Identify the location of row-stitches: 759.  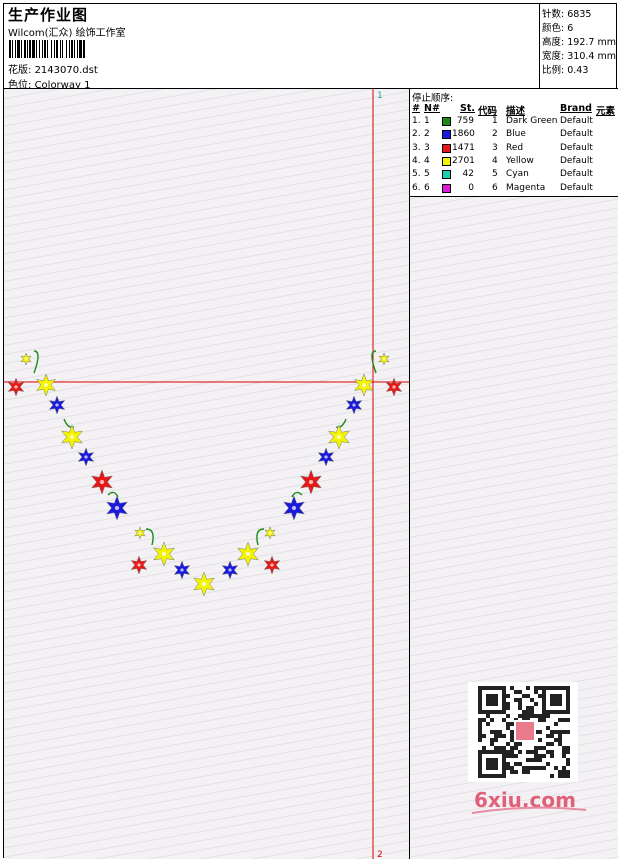
(465, 121).